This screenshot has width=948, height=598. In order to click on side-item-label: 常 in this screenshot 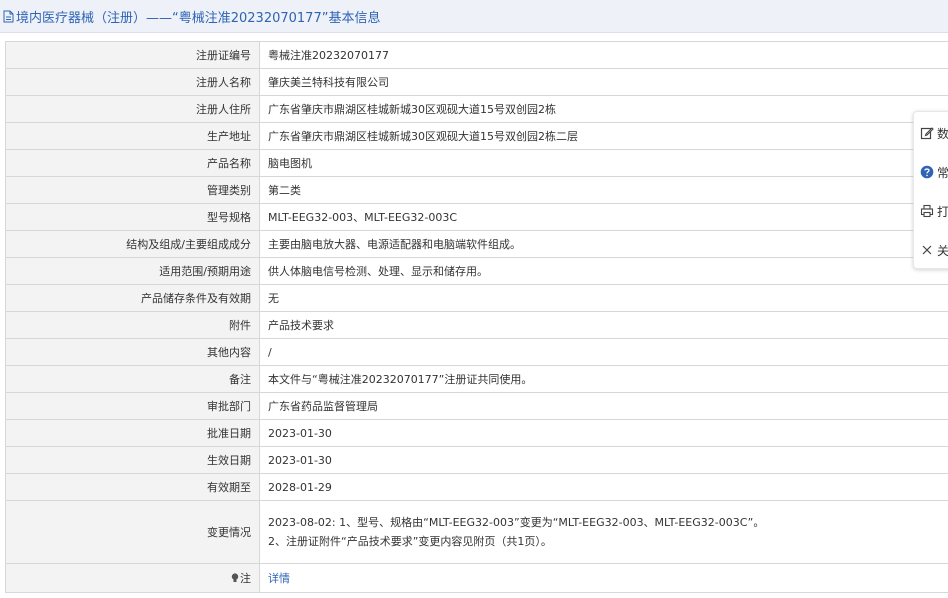, I will do `click(942, 172)`.